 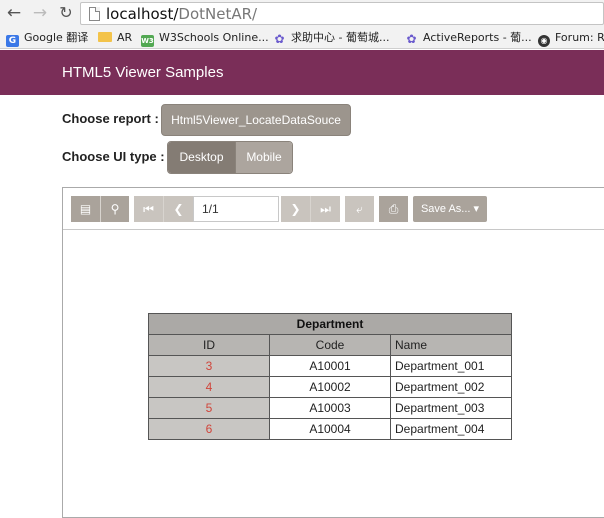 What do you see at coordinates (209, 408) in the screenshot?
I see `id-cell: 5` at bounding box center [209, 408].